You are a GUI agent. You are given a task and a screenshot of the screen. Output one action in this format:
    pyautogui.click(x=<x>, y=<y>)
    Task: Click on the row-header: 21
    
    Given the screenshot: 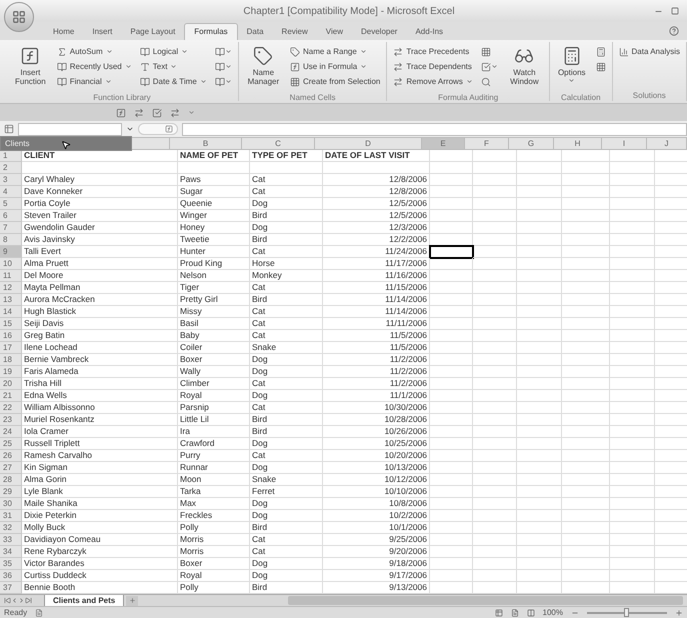 What is the action you would take?
    pyautogui.click(x=11, y=396)
    